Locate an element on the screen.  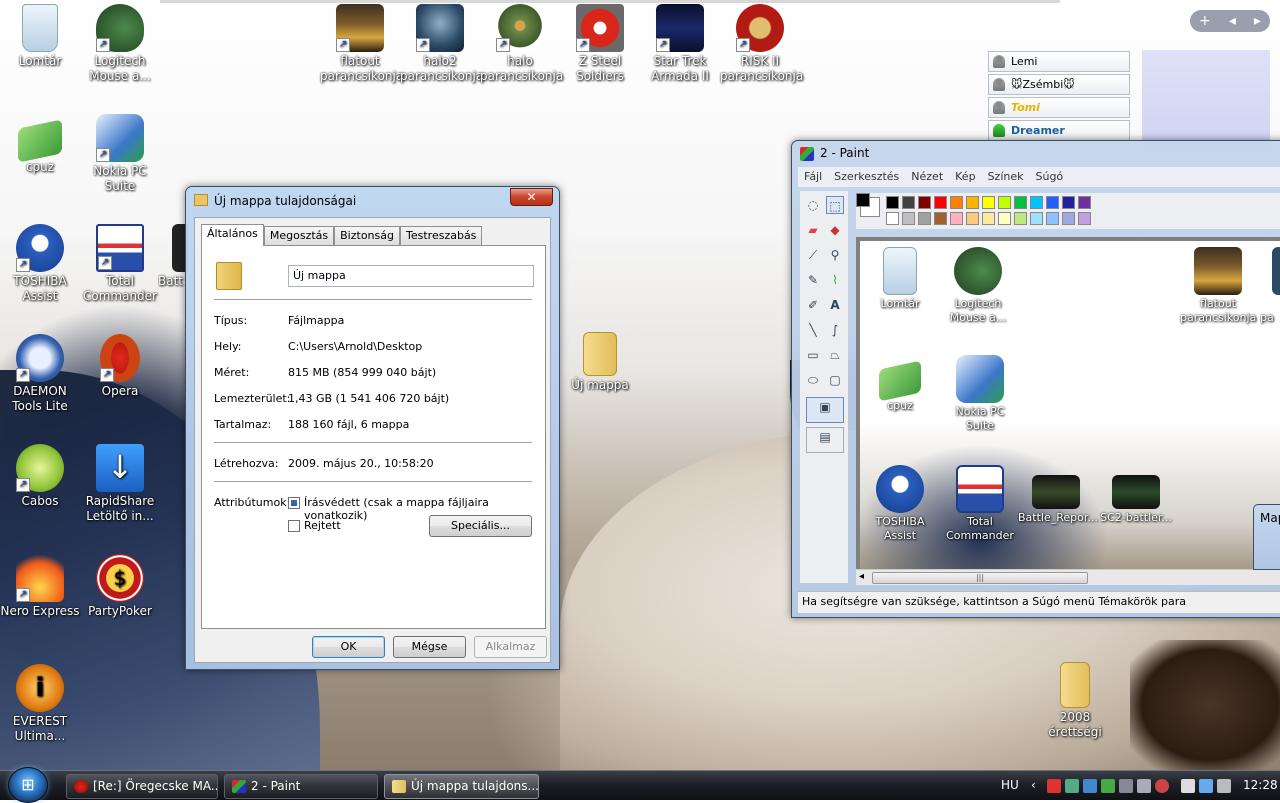
scroll-left-icon: ◂ is located at coordinates (861, 576).